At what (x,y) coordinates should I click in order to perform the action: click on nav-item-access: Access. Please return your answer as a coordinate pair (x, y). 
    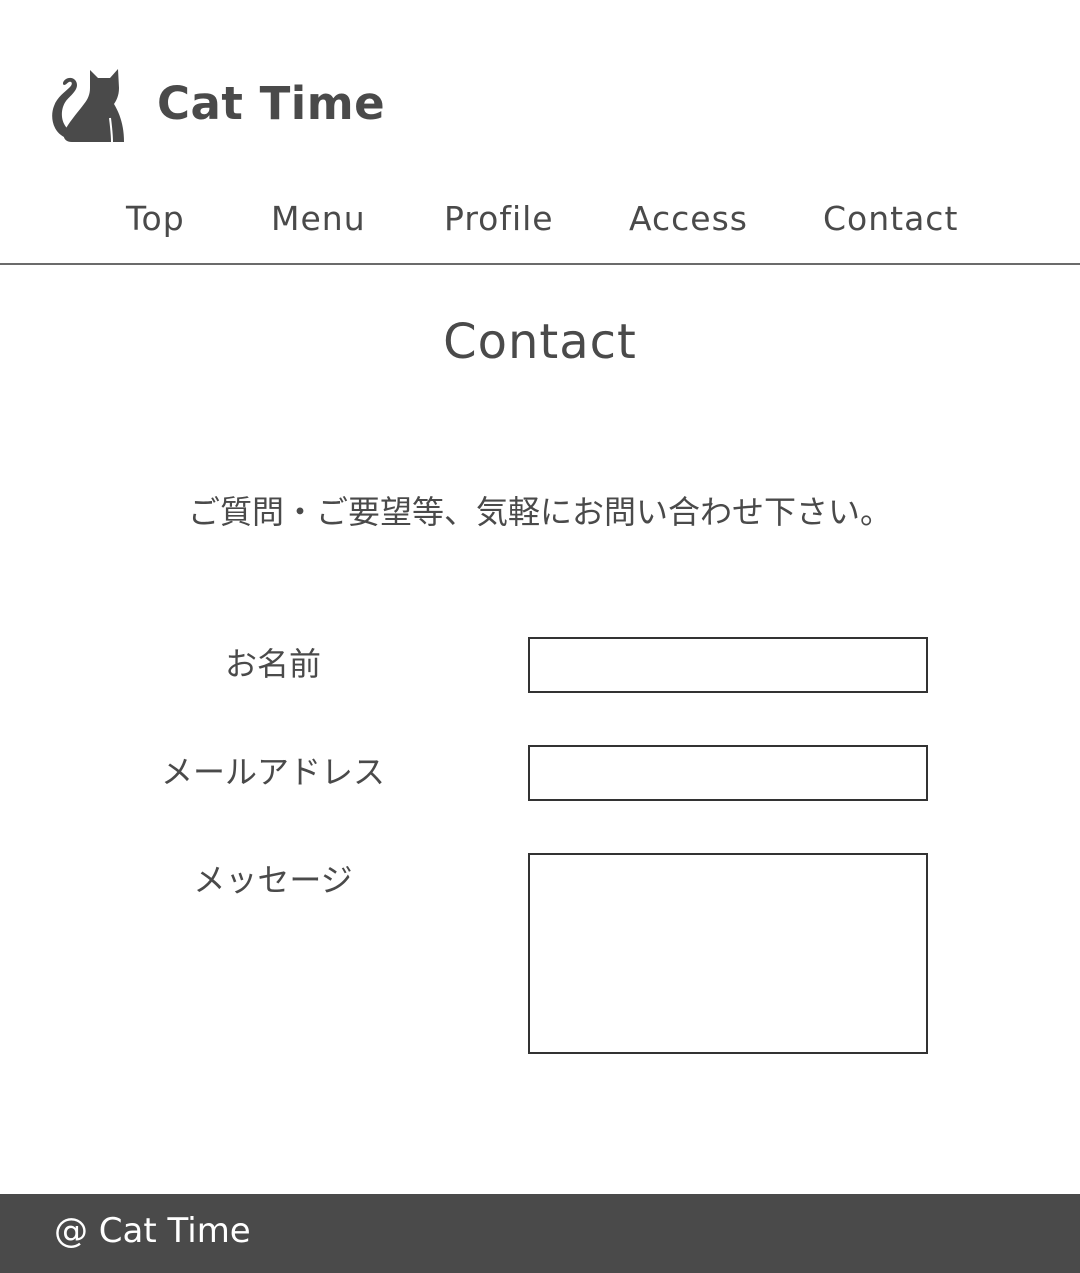
    Looking at the image, I should click on (688, 219).